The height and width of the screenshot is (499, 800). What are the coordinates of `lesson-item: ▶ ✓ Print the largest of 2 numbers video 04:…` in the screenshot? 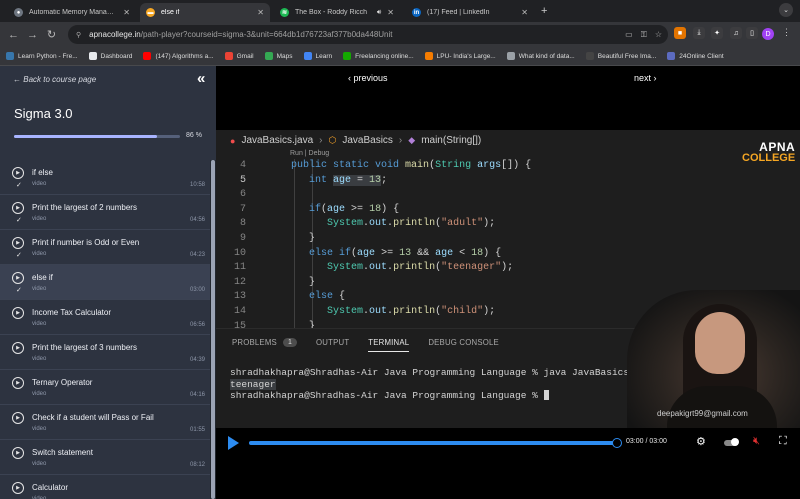 It's located at (105, 212).